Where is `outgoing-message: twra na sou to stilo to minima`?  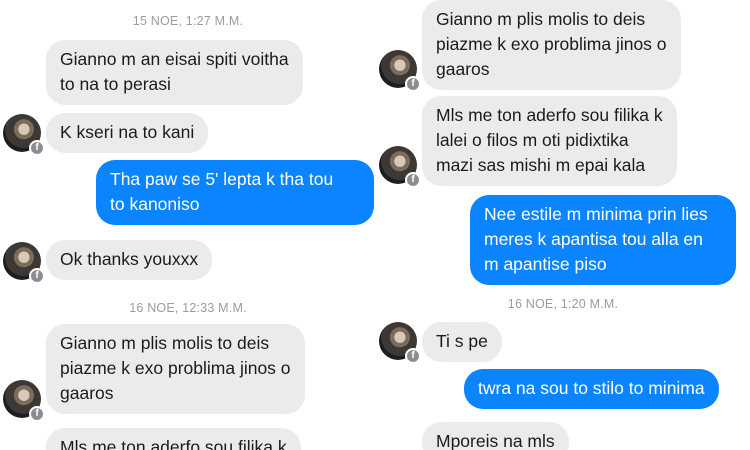 outgoing-message: twra na sou to stilo to minima is located at coordinates (591, 389).